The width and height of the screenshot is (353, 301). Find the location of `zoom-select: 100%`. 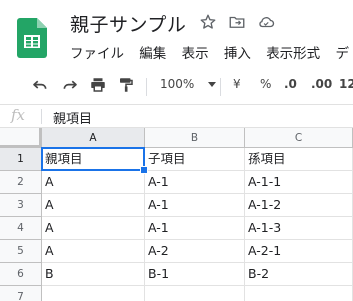

zoom-select: 100% is located at coordinates (188, 84).